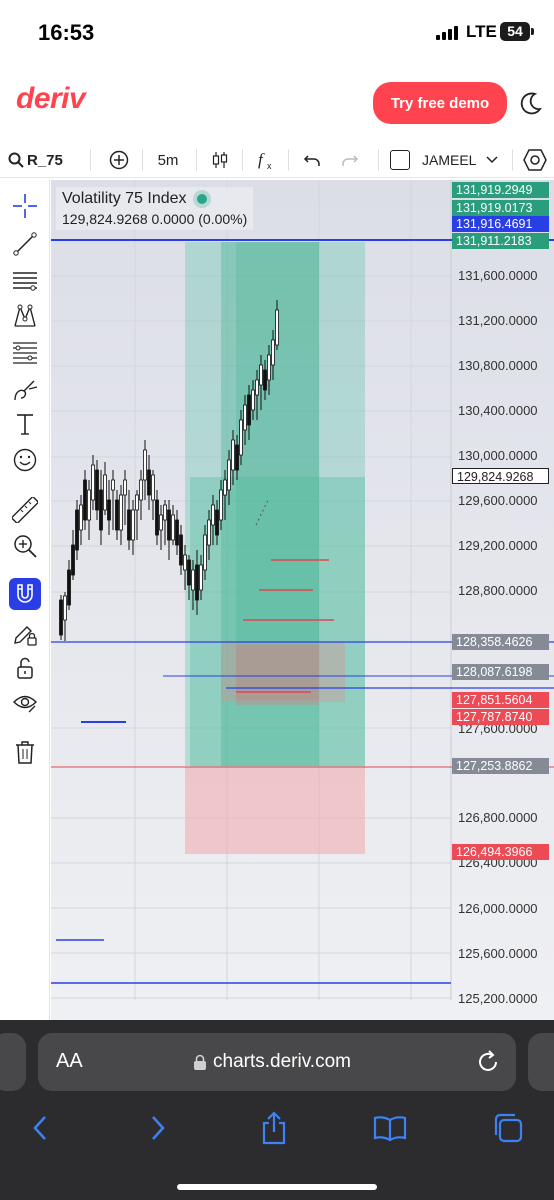 This screenshot has height=1200, width=554. I want to click on ruler-tool, so click(25, 510).